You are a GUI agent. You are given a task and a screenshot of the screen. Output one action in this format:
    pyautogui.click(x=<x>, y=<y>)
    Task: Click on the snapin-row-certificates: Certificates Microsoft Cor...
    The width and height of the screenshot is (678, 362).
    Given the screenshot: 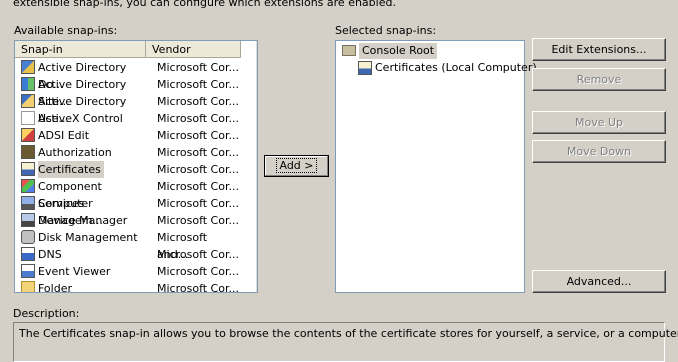 What is the action you would take?
    pyautogui.click(x=128, y=169)
    